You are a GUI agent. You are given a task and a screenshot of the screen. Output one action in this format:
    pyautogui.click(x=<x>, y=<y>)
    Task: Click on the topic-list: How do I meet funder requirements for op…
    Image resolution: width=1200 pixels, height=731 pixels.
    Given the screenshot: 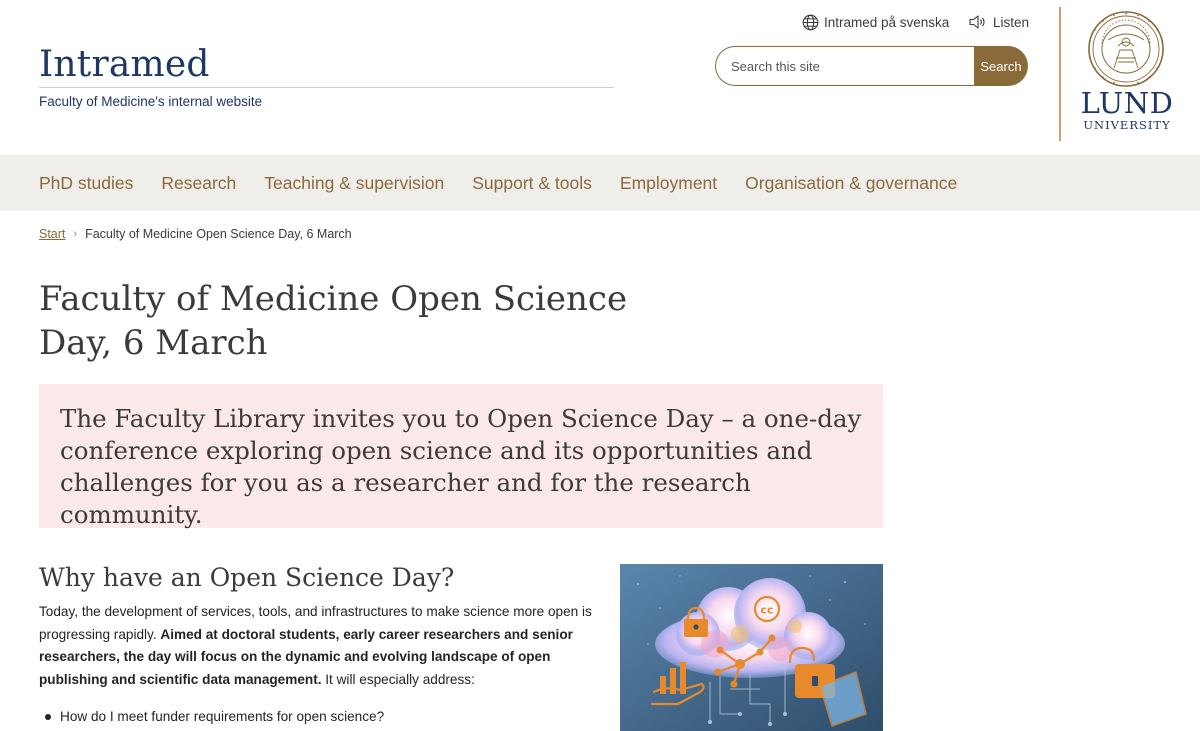 What is the action you would take?
    pyautogui.click(x=319, y=717)
    